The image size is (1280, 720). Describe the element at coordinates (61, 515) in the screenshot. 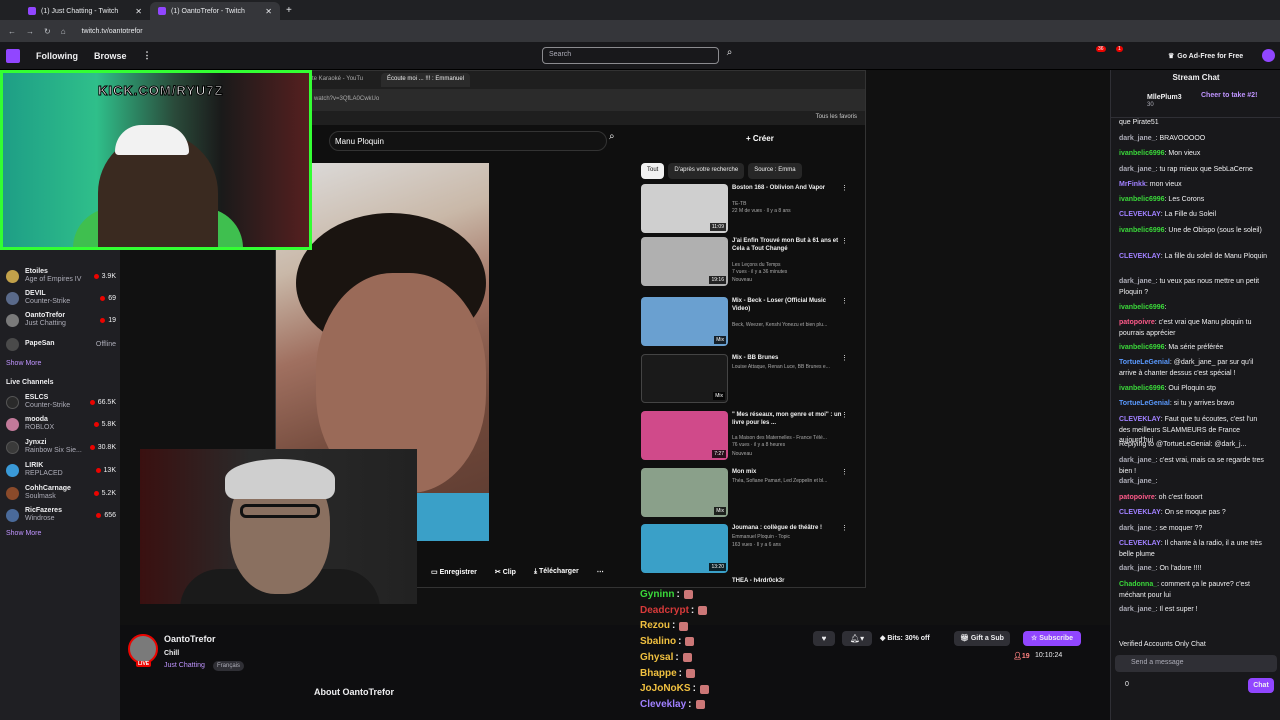

I see `sidebar-channel: RicFazeres Windrose 656` at that location.